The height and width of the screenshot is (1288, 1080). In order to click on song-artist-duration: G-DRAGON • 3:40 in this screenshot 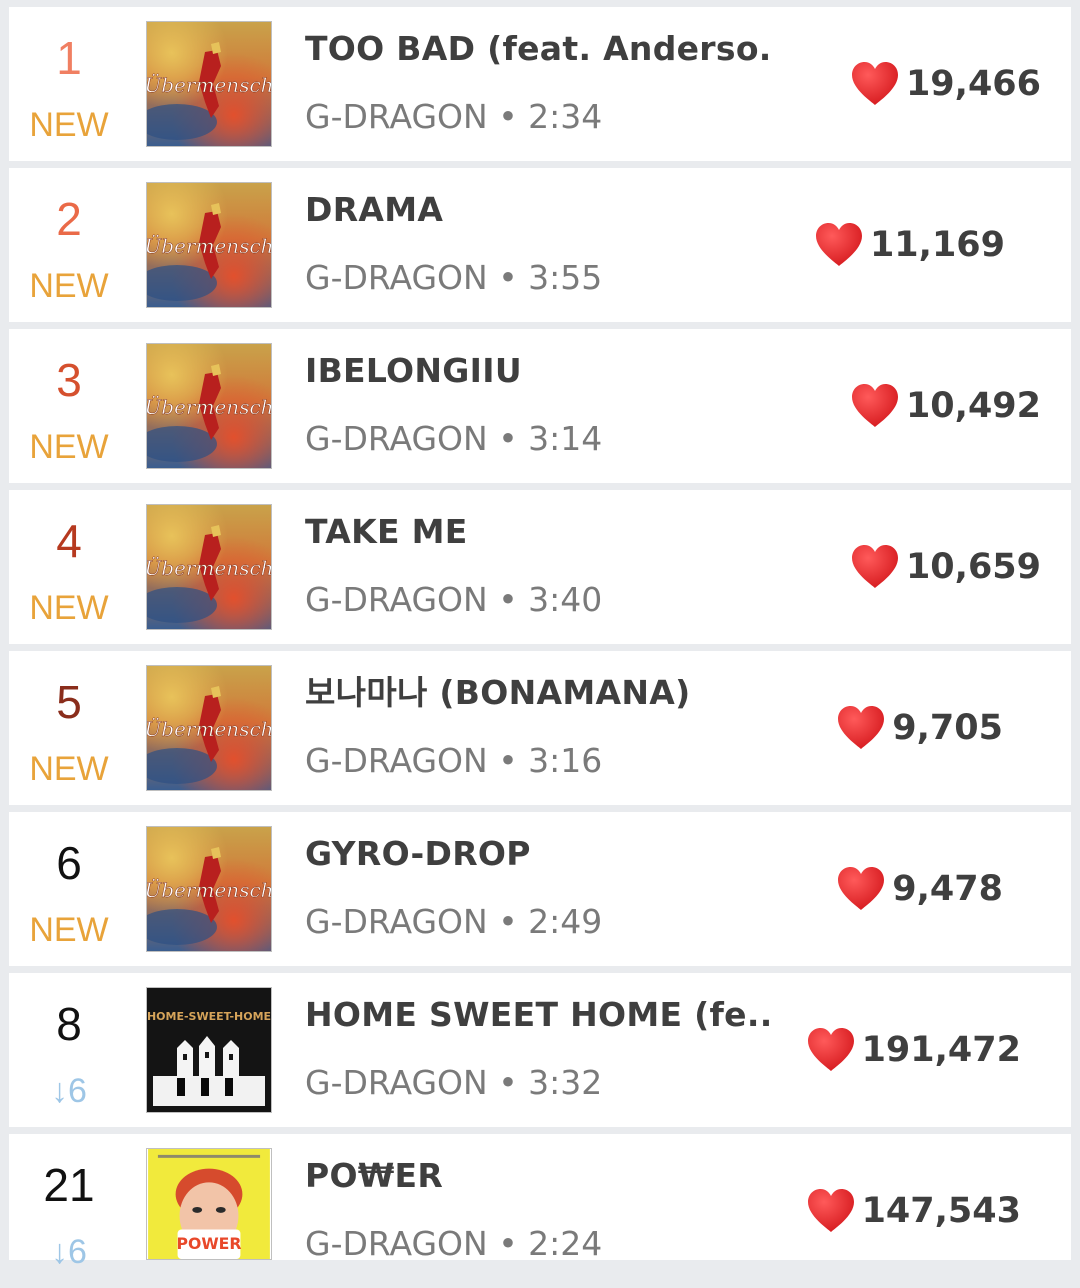, I will do `click(454, 599)`.